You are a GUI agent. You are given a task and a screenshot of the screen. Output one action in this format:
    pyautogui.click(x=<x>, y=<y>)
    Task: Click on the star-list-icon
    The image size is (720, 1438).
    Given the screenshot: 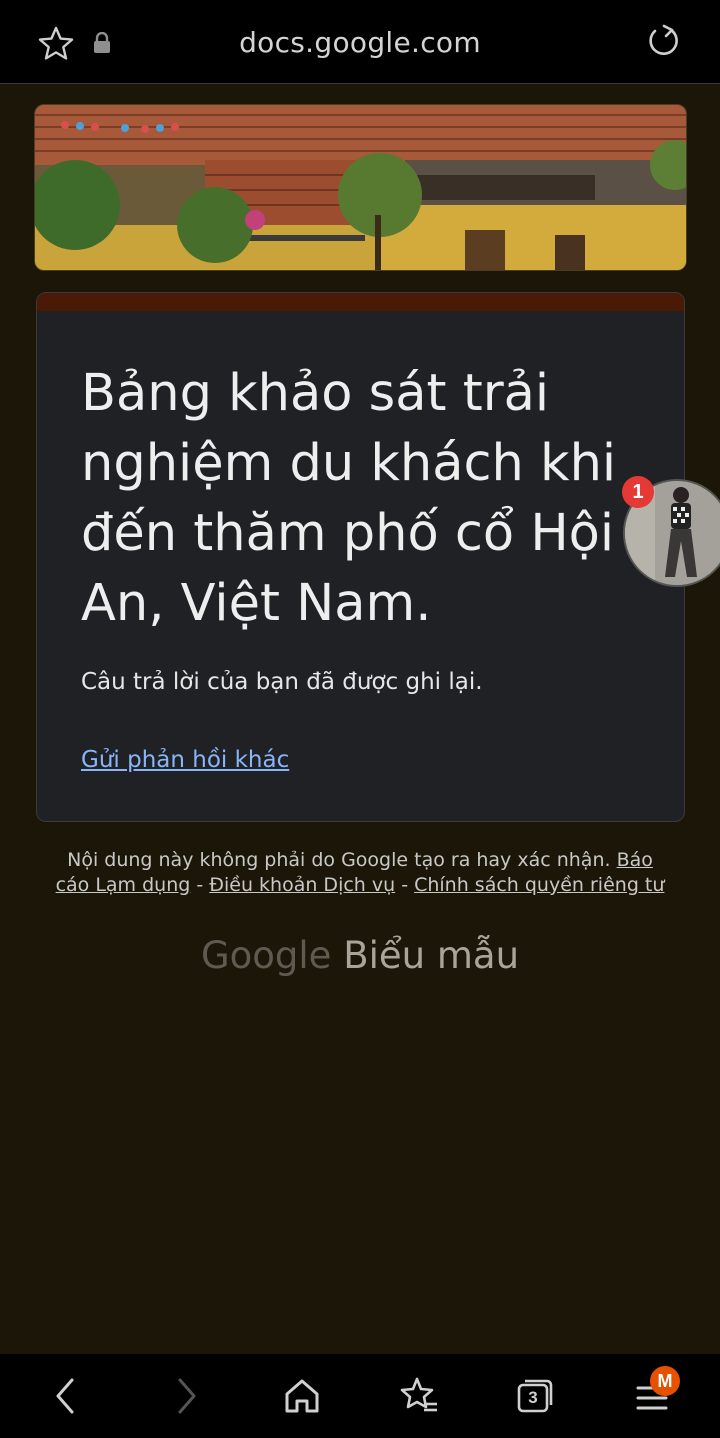 What is the action you would take?
    pyautogui.click(x=419, y=1396)
    